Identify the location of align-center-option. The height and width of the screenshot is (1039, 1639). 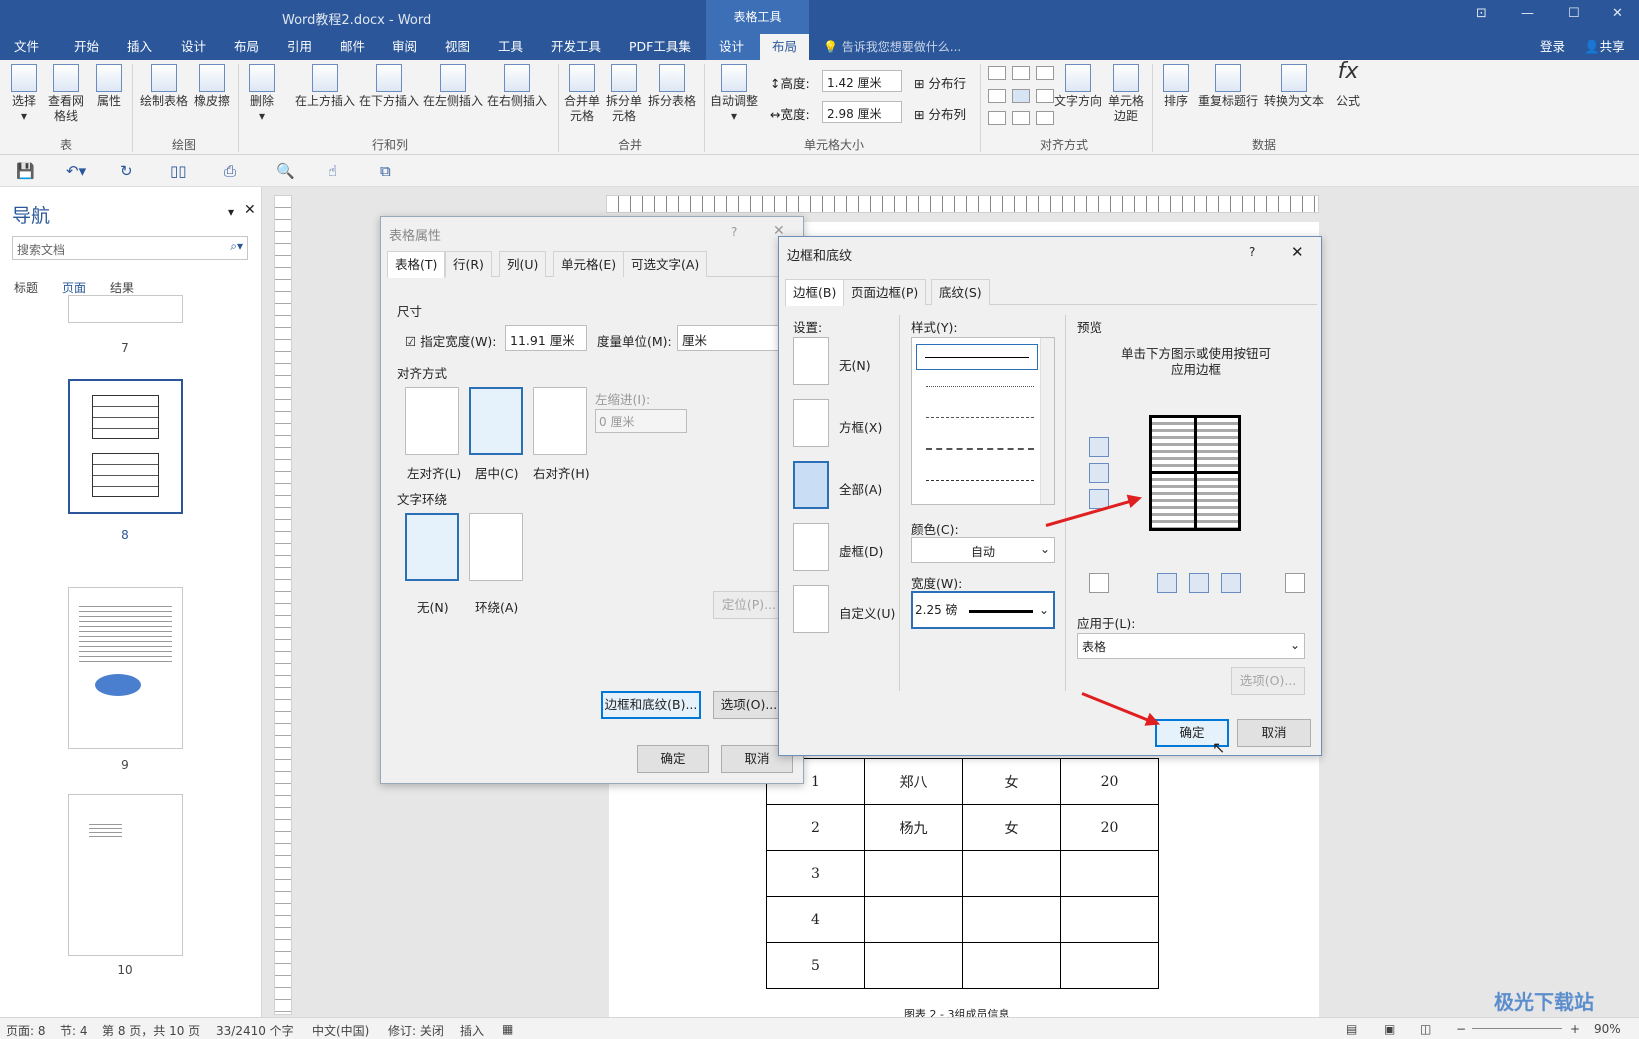
(496, 421).